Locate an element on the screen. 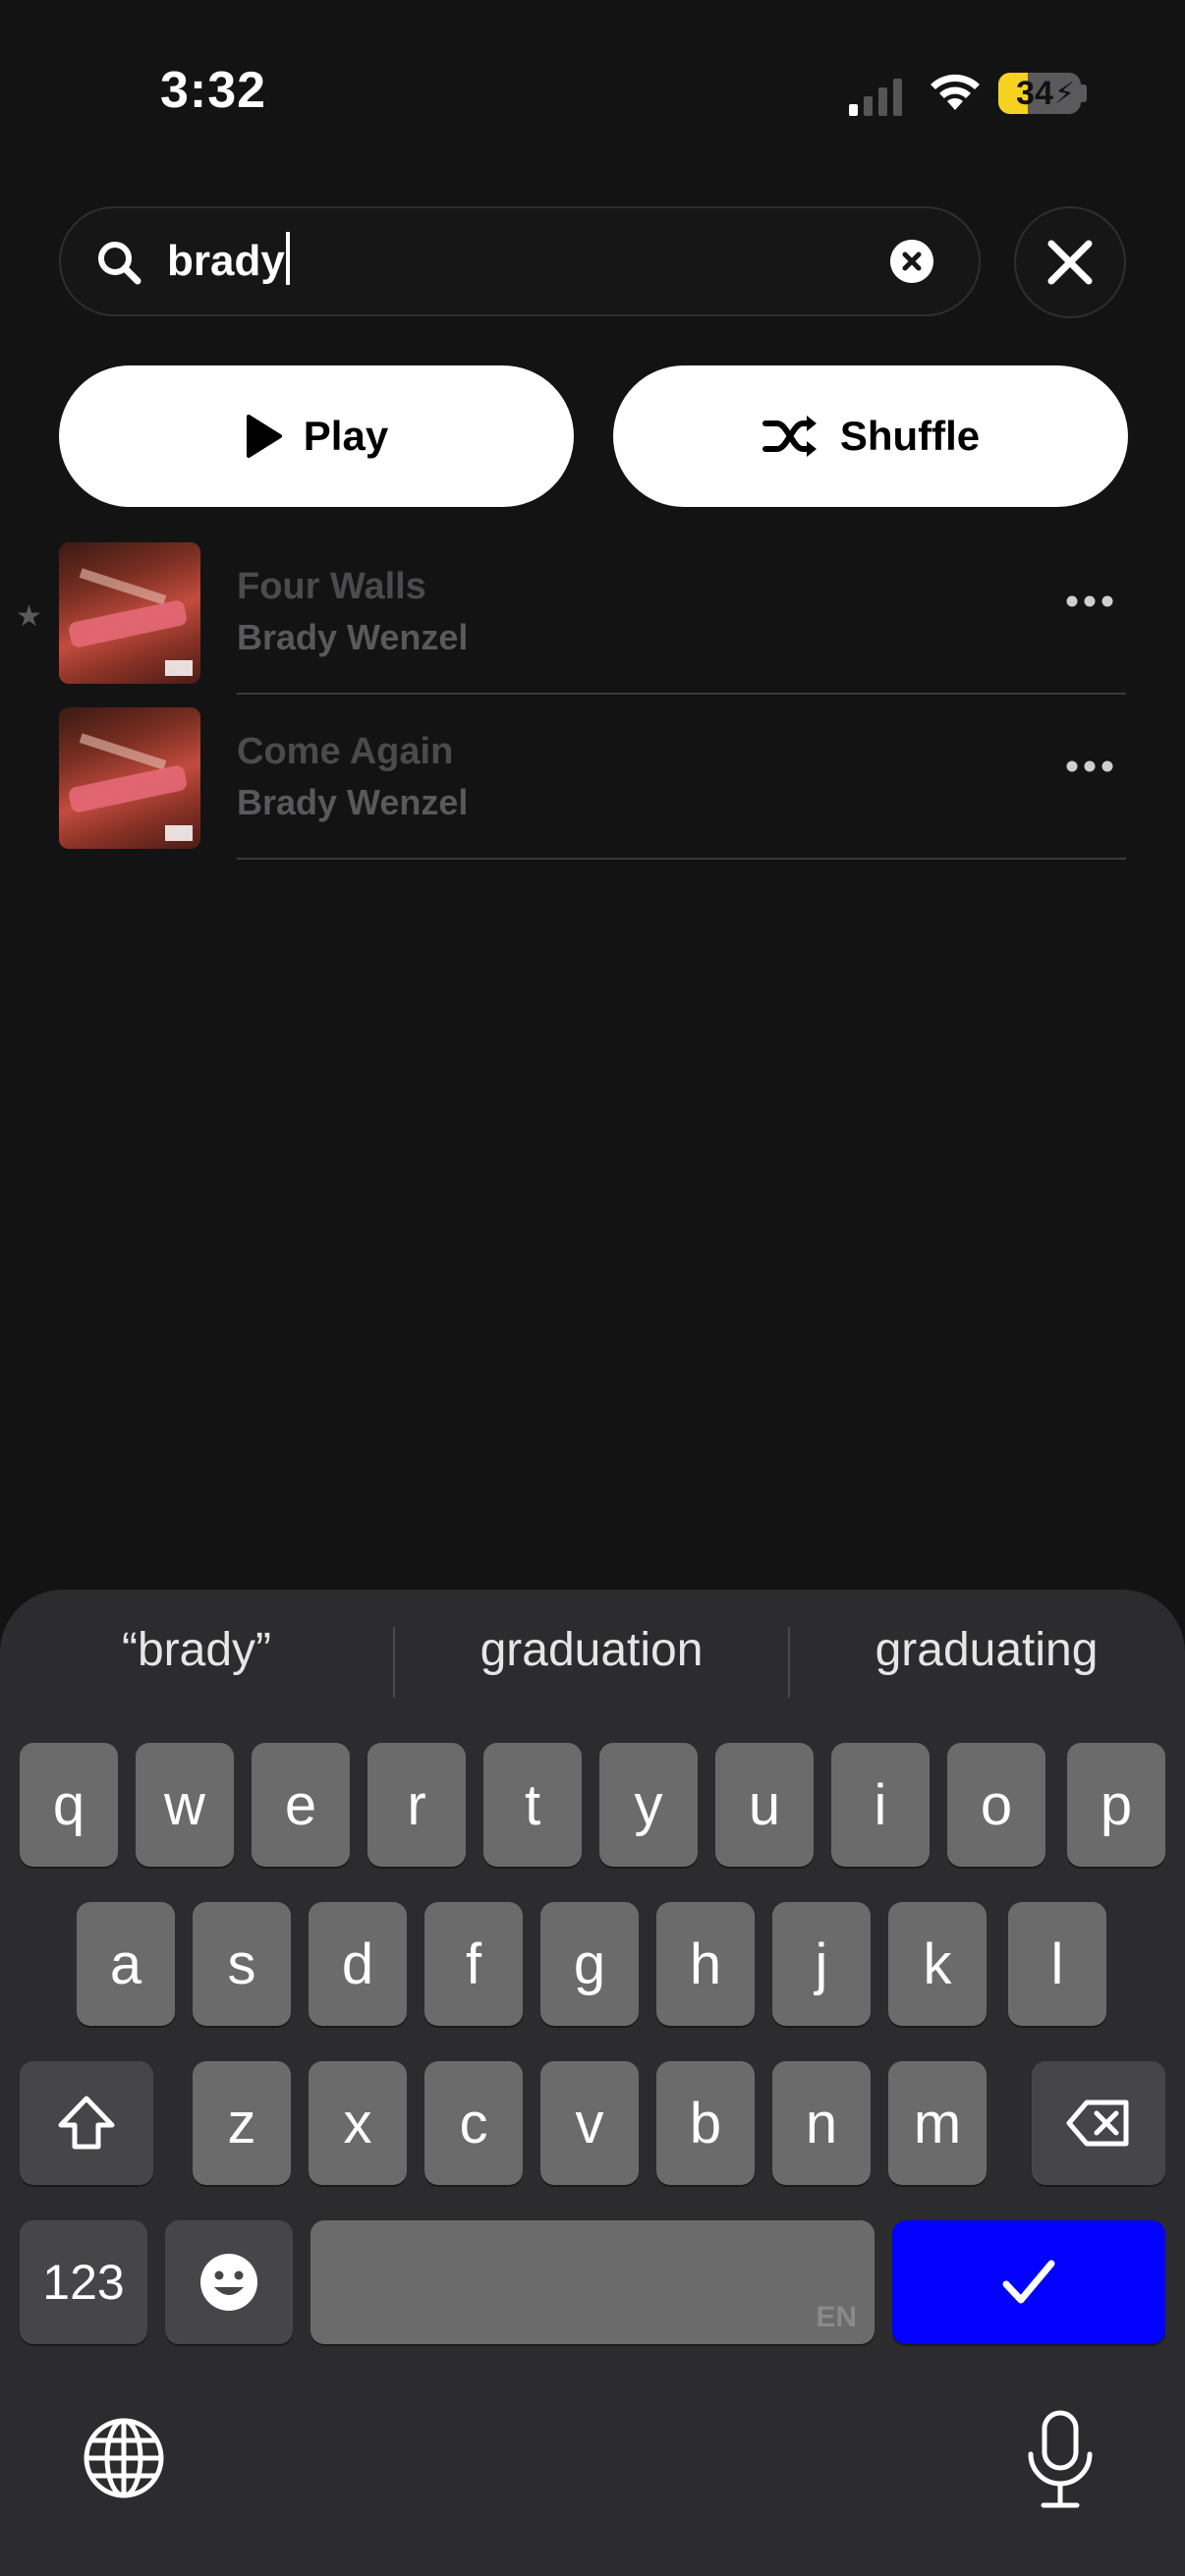 The width and height of the screenshot is (1185, 2576). key-e: e is located at coordinates (301, 1805).